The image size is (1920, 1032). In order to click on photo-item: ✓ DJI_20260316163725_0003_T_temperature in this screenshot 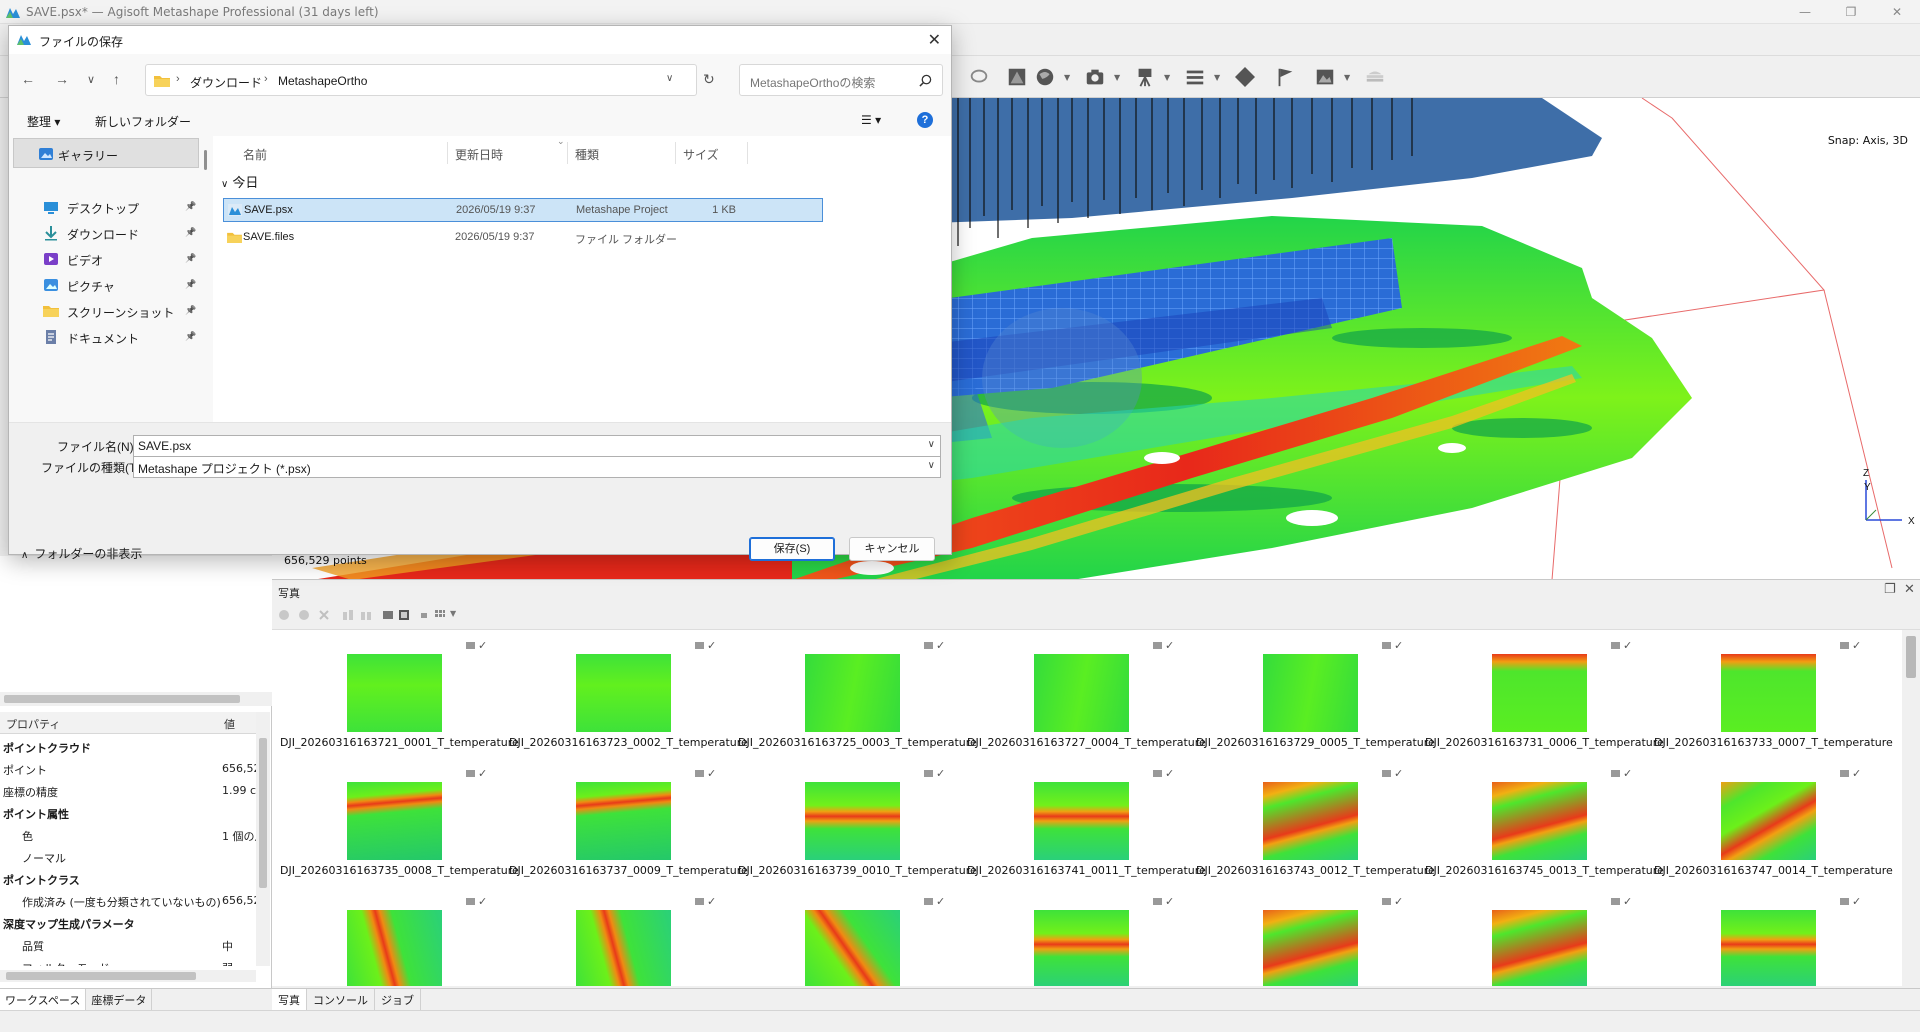, I will do `click(857, 694)`.